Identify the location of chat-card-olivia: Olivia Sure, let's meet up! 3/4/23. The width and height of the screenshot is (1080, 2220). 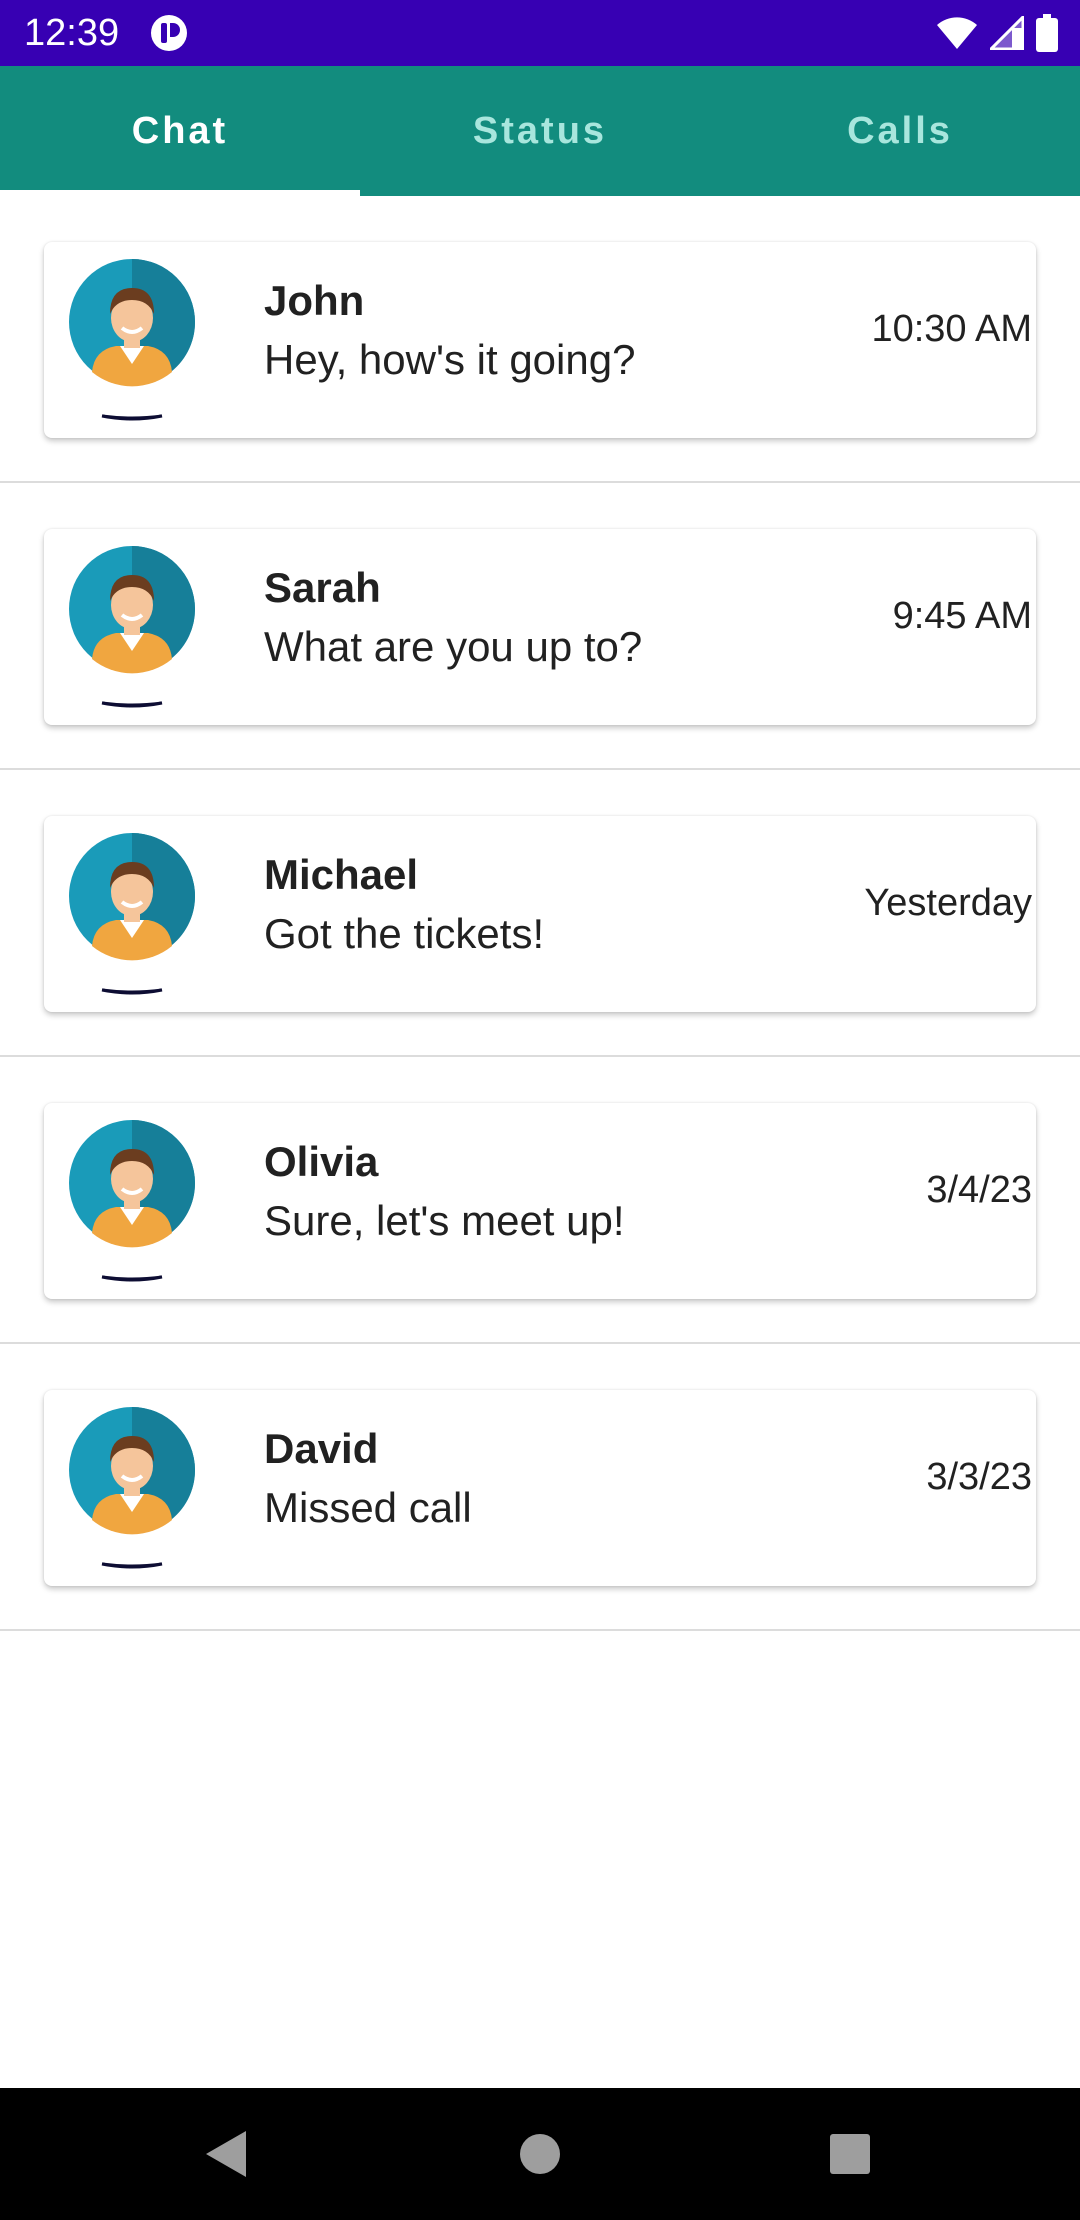
(540, 1201).